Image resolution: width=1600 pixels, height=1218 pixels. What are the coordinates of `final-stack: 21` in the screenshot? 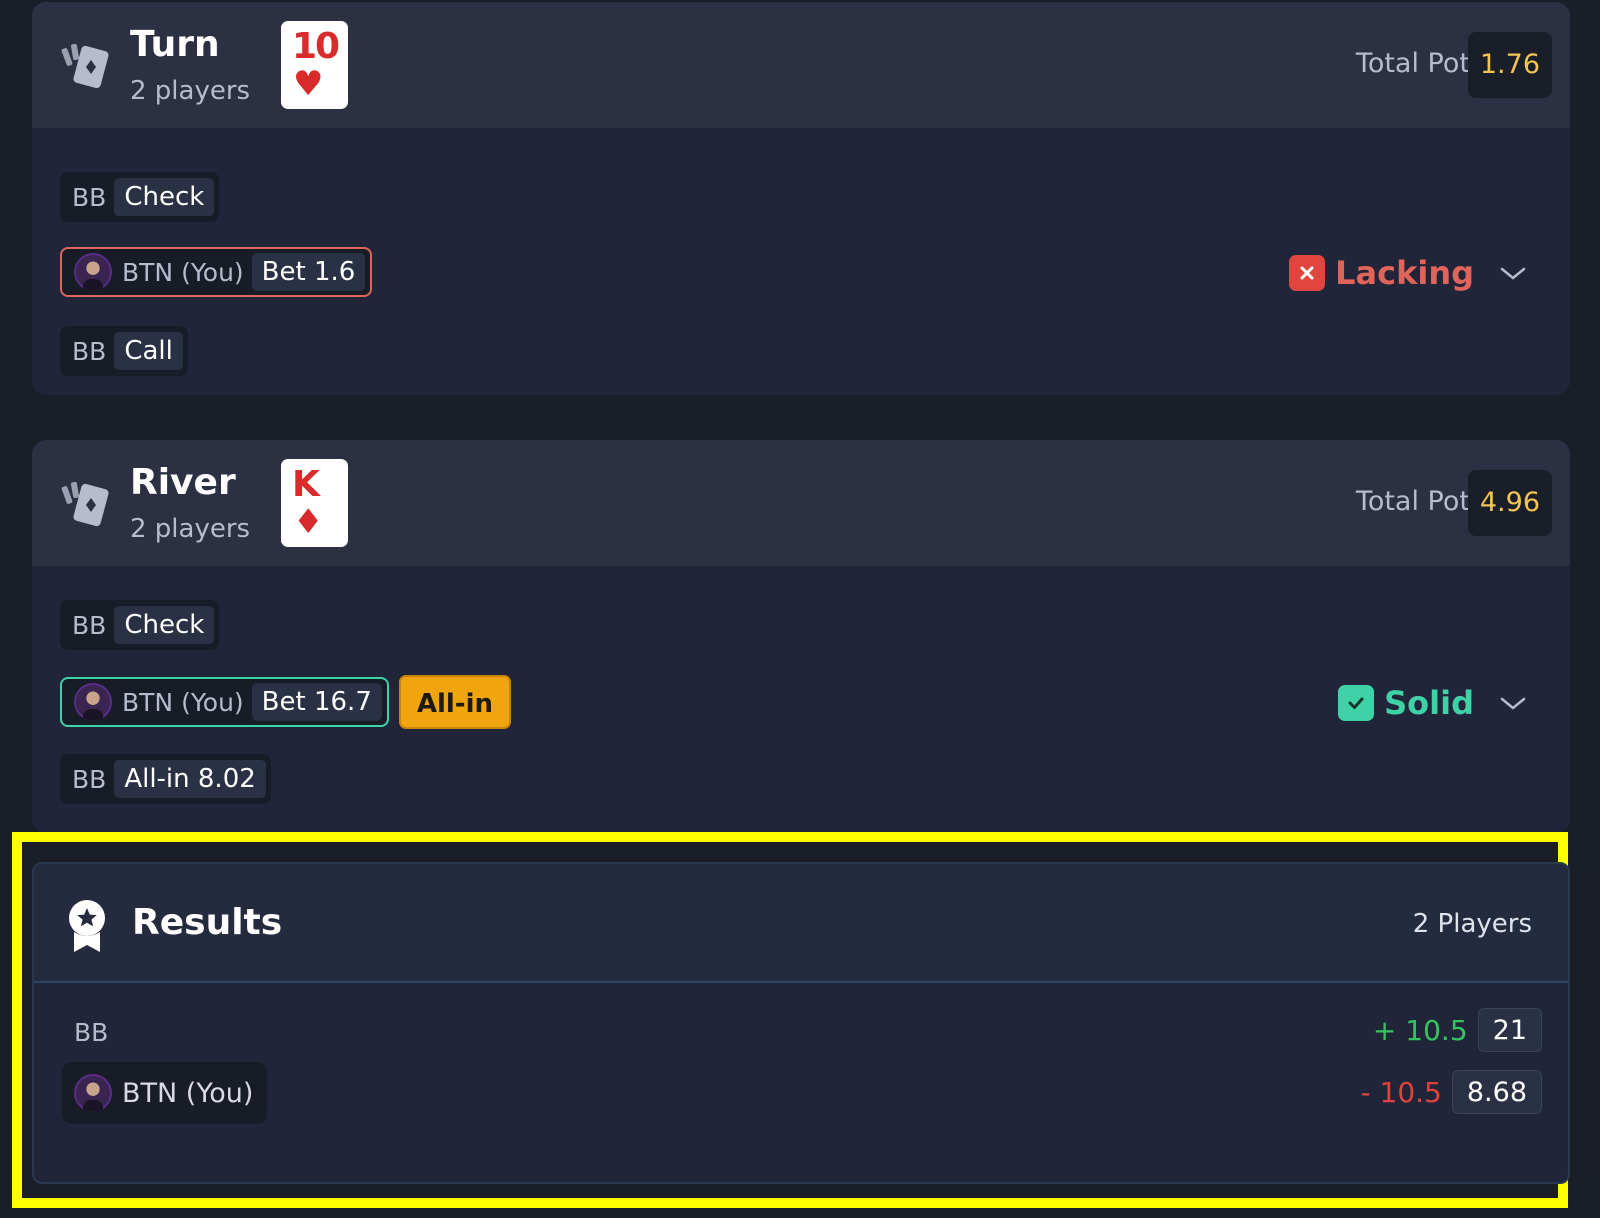 It's located at (1509, 1030).